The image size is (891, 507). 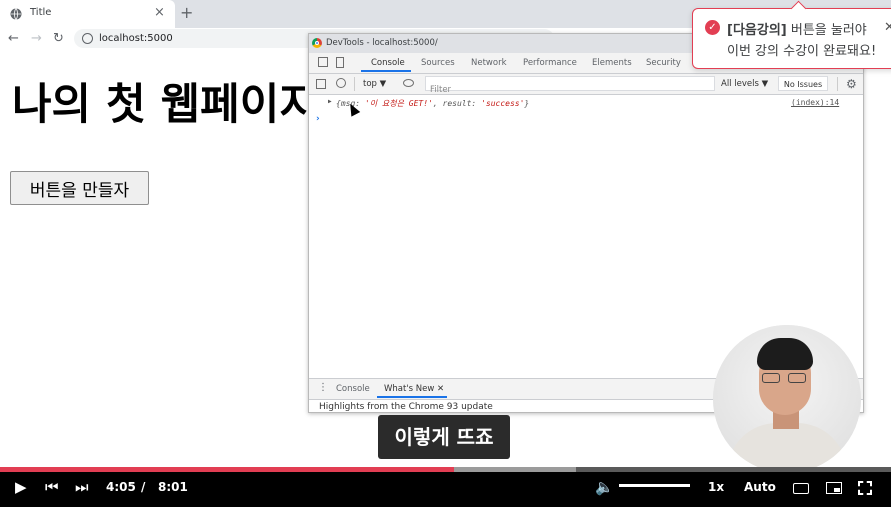 What do you see at coordinates (317, 43) in the screenshot?
I see `chrome-logo-icon` at bounding box center [317, 43].